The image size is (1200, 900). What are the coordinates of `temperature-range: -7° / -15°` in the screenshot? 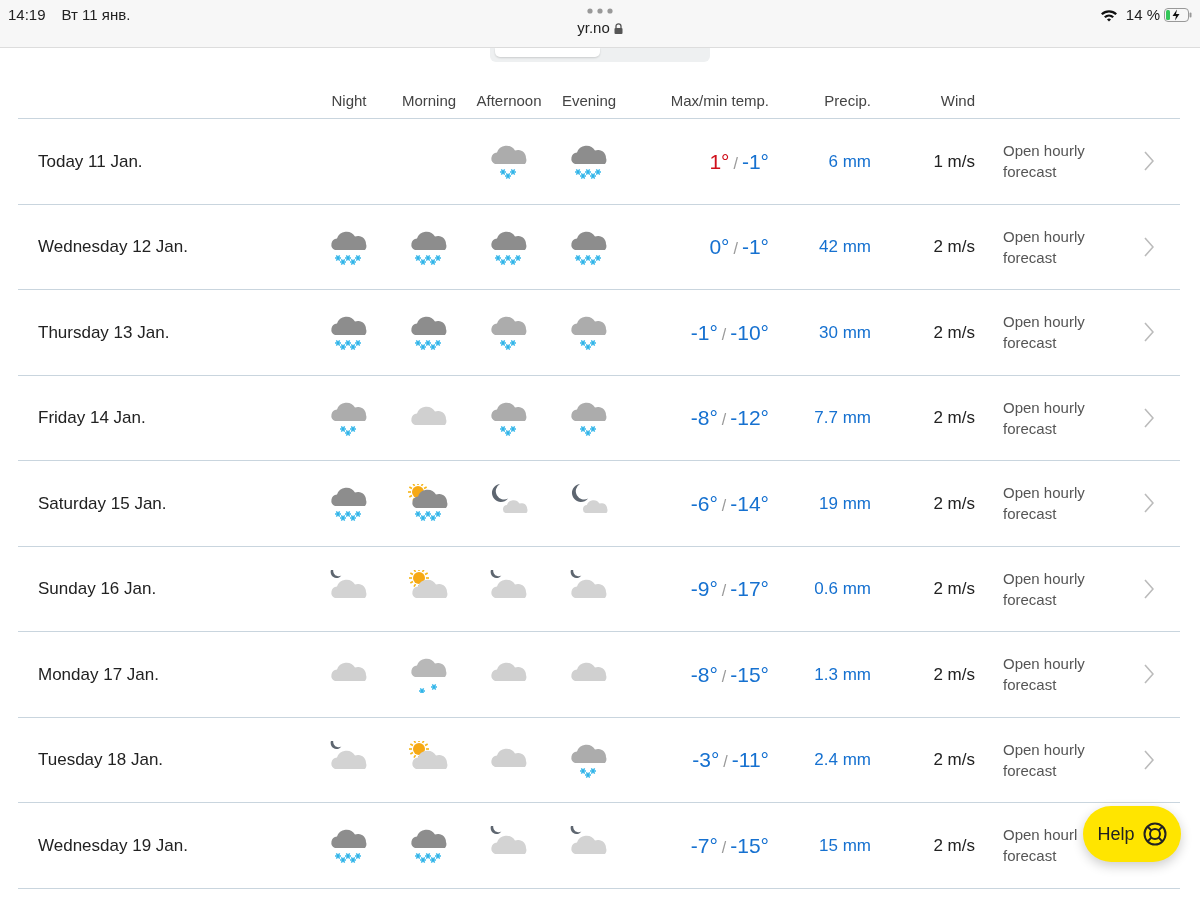 It's located at (729, 845).